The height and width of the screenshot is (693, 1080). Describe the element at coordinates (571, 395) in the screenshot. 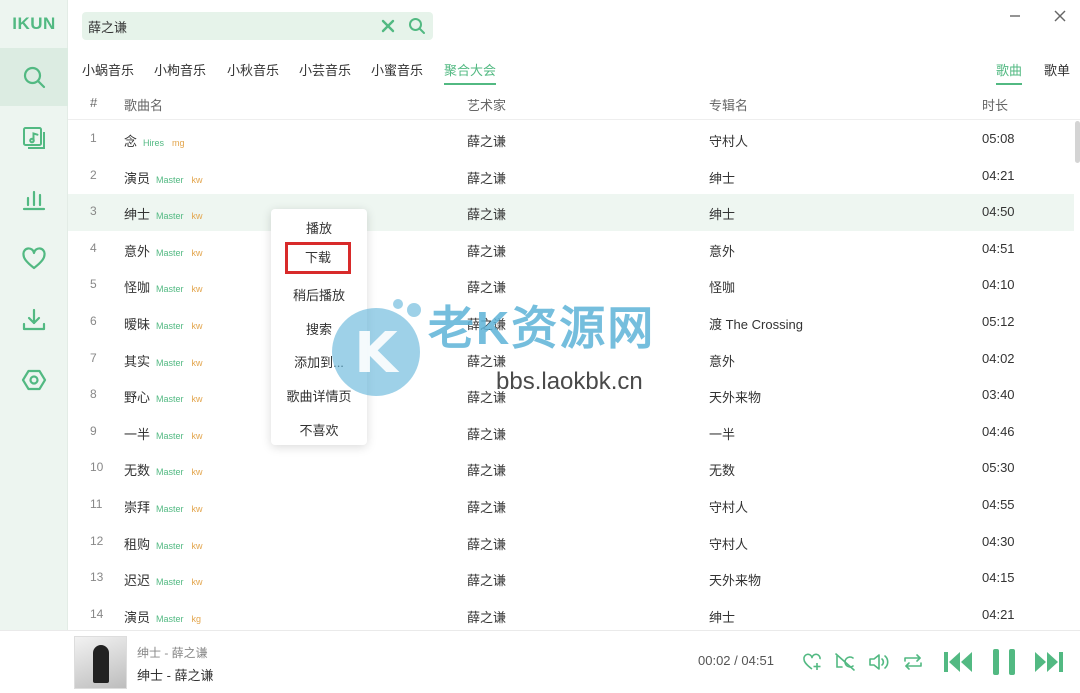

I see `table-row: 8 野心 Master kw 薛之谦 天外来物 03:40` at that location.